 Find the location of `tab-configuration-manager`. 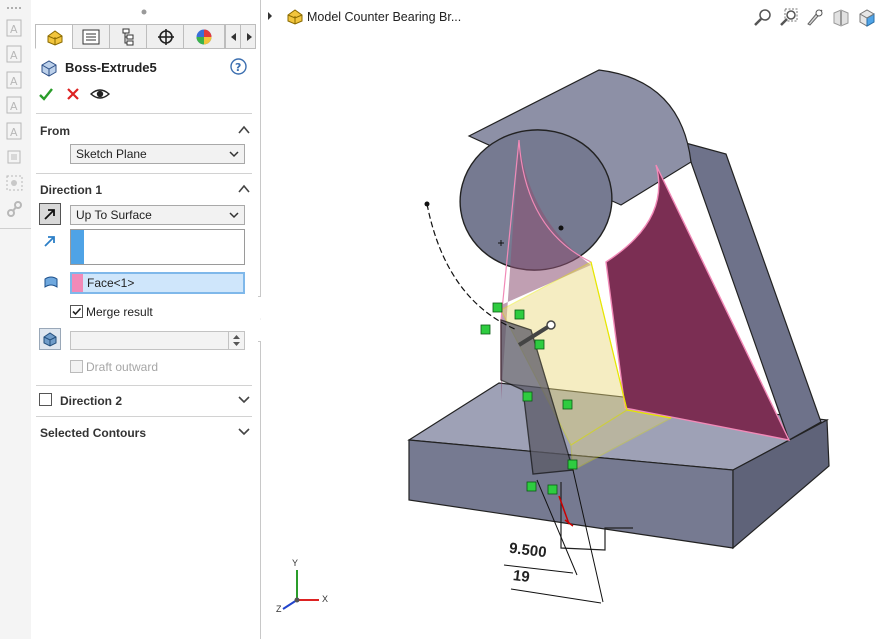

tab-configuration-manager is located at coordinates (128, 36).